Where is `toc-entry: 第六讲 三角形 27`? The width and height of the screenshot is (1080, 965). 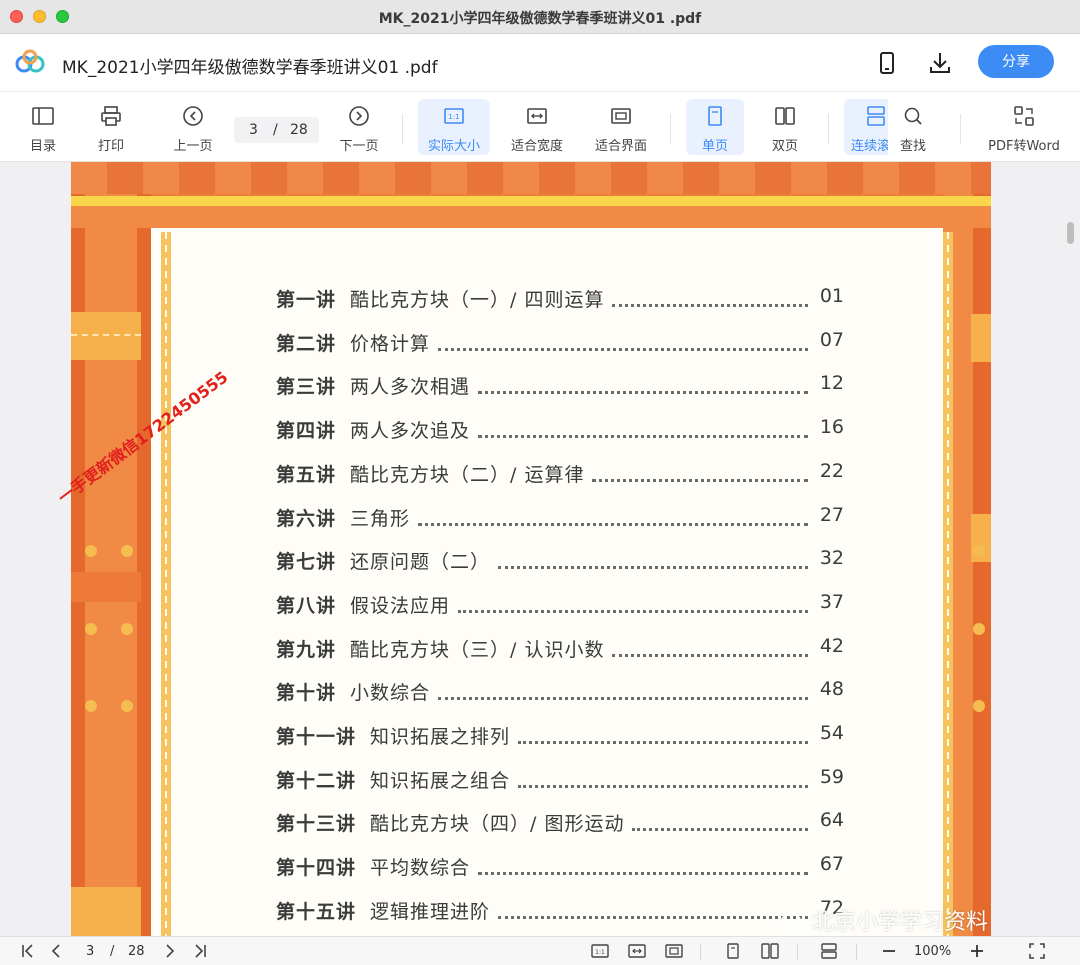 toc-entry: 第六讲 三角形 27 is located at coordinates (560, 517).